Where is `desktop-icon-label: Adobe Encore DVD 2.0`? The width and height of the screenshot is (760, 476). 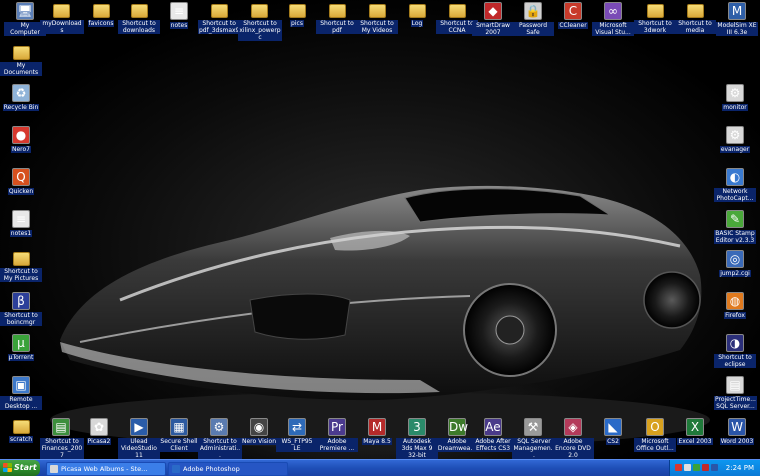 desktop-icon-label: Adobe Encore DVD 2.0 is located at coordinates (573, 448).